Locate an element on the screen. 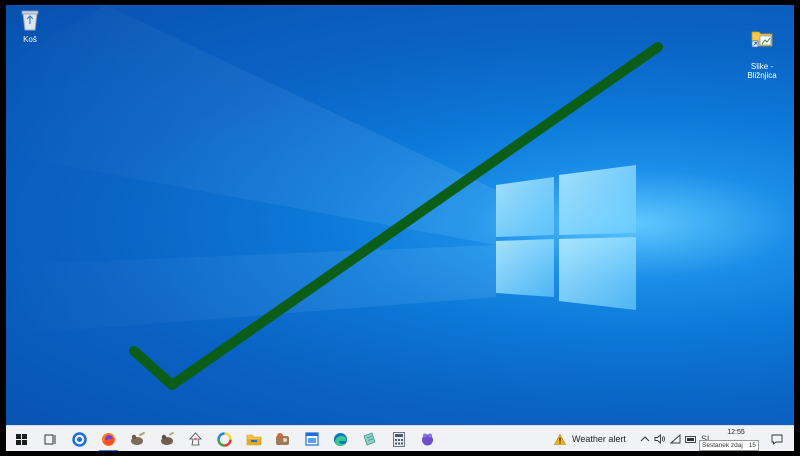  color-wheel-icon is located at coordinates (224, 439).